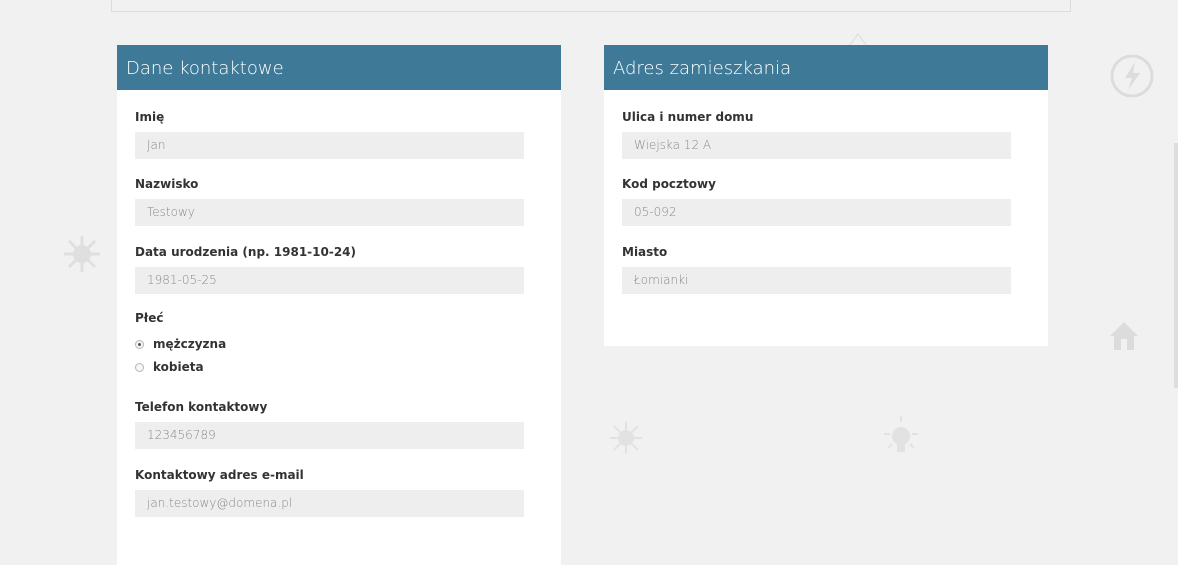  What do you see at coordinates (329, 212) in the screenshot?
I see `last-name-input: Testowy` at bounding box center [329, 212].